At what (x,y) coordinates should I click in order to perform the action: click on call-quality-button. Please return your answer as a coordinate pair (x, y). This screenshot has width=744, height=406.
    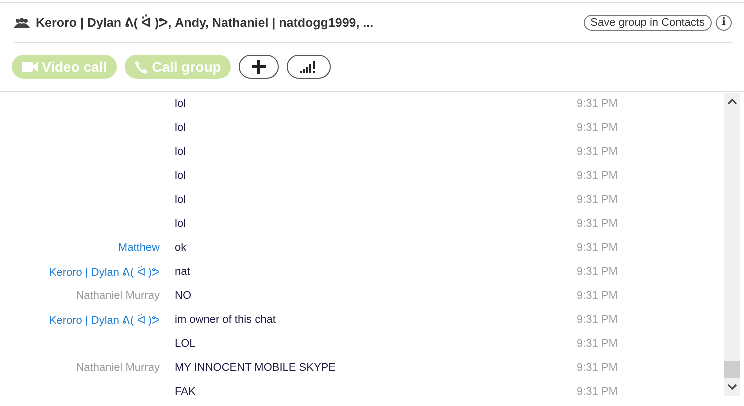
    Looking at the image, I should click on (309, 67).